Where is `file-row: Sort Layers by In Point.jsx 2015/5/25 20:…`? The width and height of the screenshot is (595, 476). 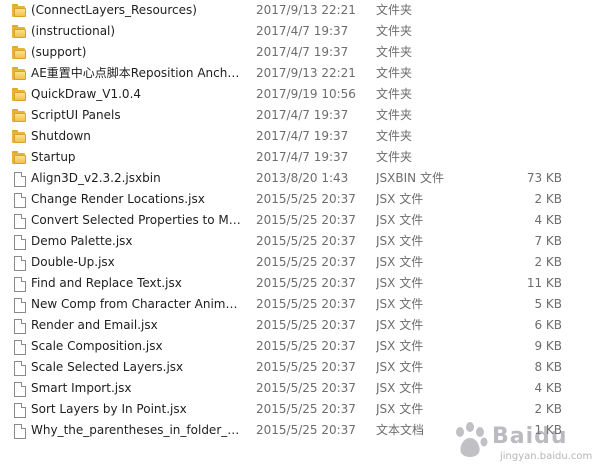 file-row: Sort Layers by In Point.jsx 2015/5/25 20:… is located at coordinates (297, 409).